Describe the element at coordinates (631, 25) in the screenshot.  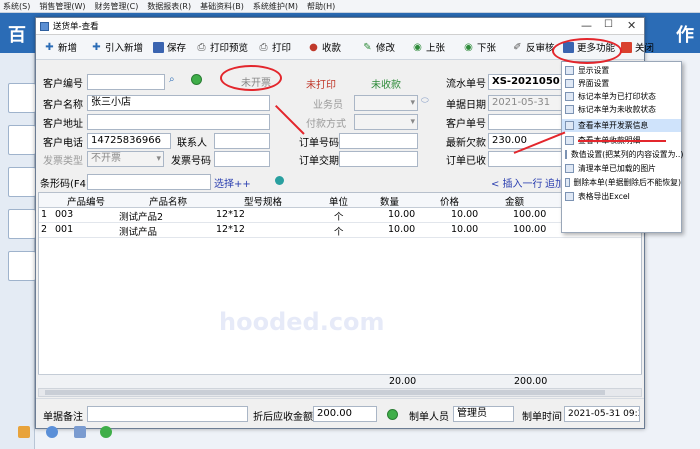
I see `close-window-button: ✕` at that location.